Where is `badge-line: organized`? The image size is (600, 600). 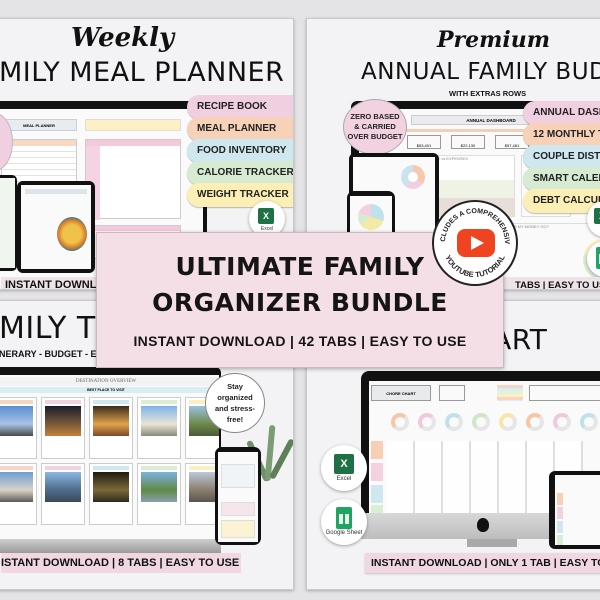 badge-line: organized is located at coordinates (235, 397).